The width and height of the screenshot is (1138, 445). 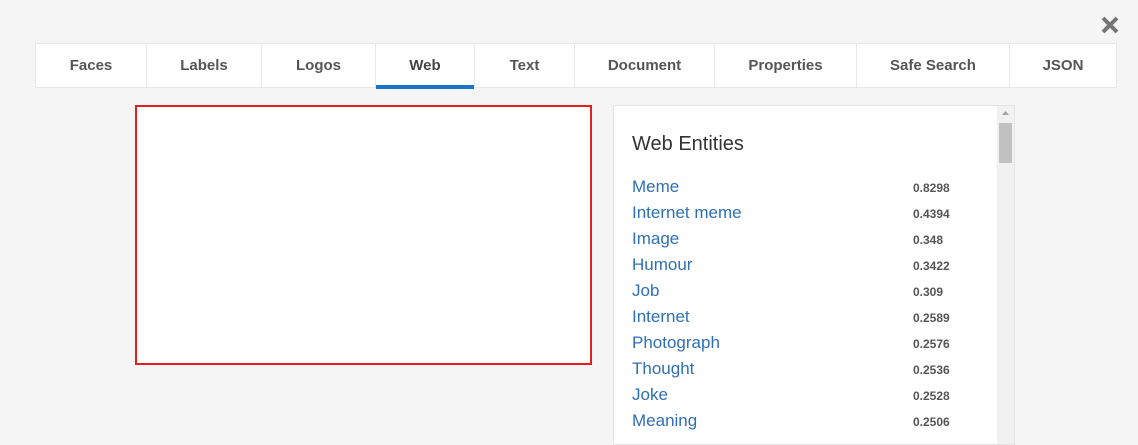 I want to click on close-icon, so click(x=1110, y=25).